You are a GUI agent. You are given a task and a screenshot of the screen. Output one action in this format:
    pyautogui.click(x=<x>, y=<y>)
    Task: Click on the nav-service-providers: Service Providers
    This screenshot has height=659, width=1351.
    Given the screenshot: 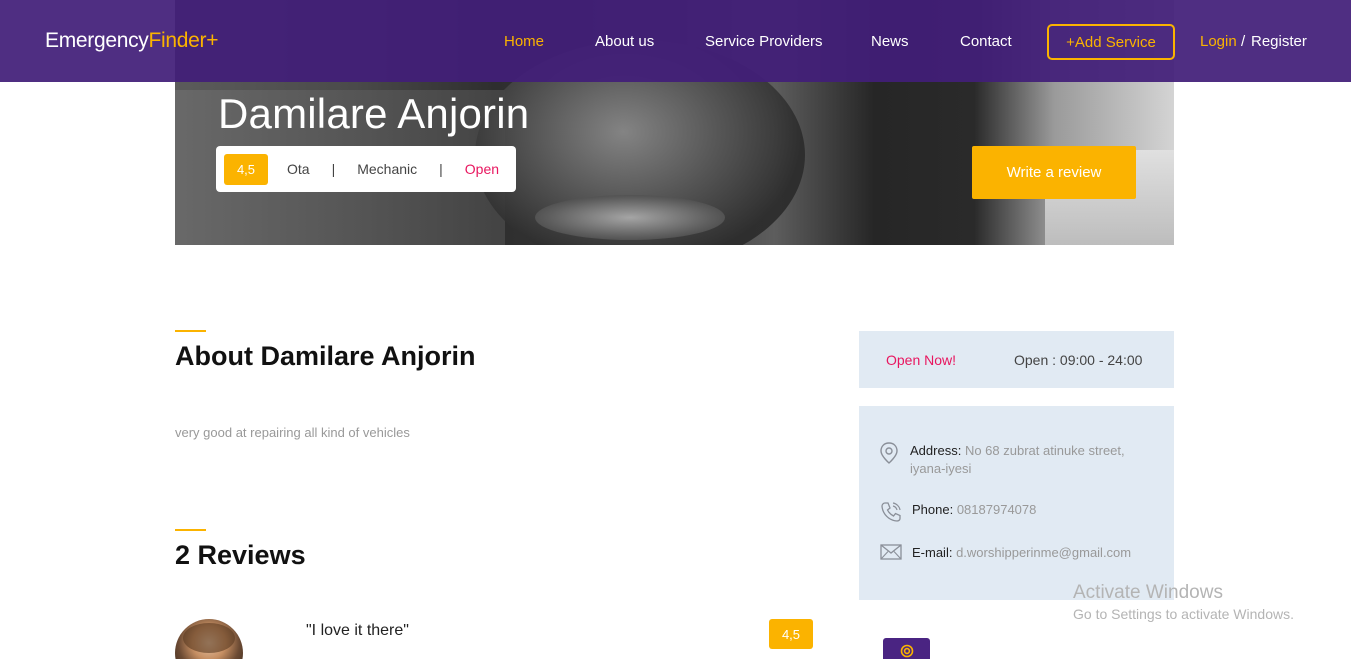 What is the action you would take?
    pyautogui.click(x=764, y=41)
    